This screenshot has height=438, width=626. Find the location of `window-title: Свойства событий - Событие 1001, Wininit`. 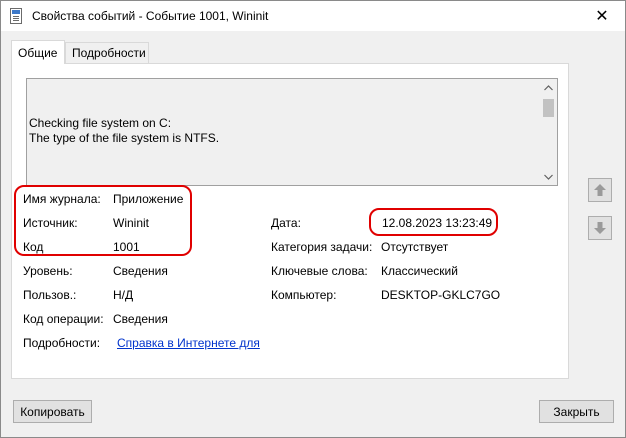

window-title: Свойства событий - Событие 1001, Wininit is located at coordinates (150, 16).